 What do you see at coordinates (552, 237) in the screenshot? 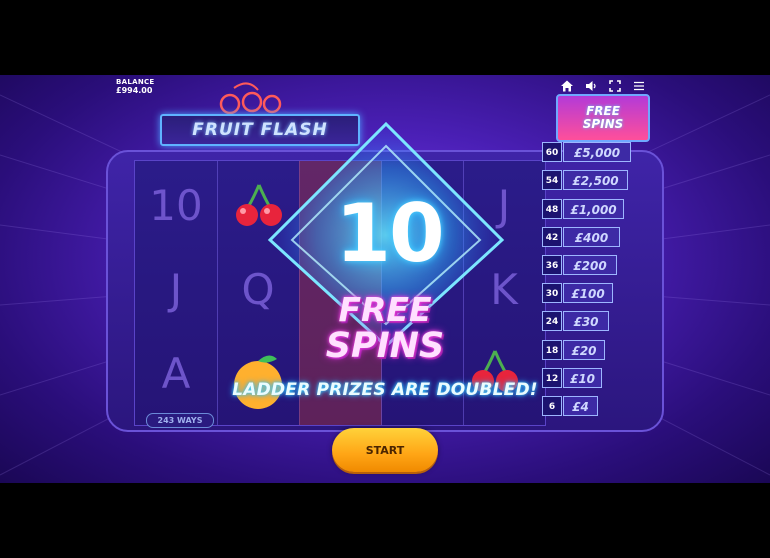
I see `rung-spins: 42` at bounding box center [552, 237].